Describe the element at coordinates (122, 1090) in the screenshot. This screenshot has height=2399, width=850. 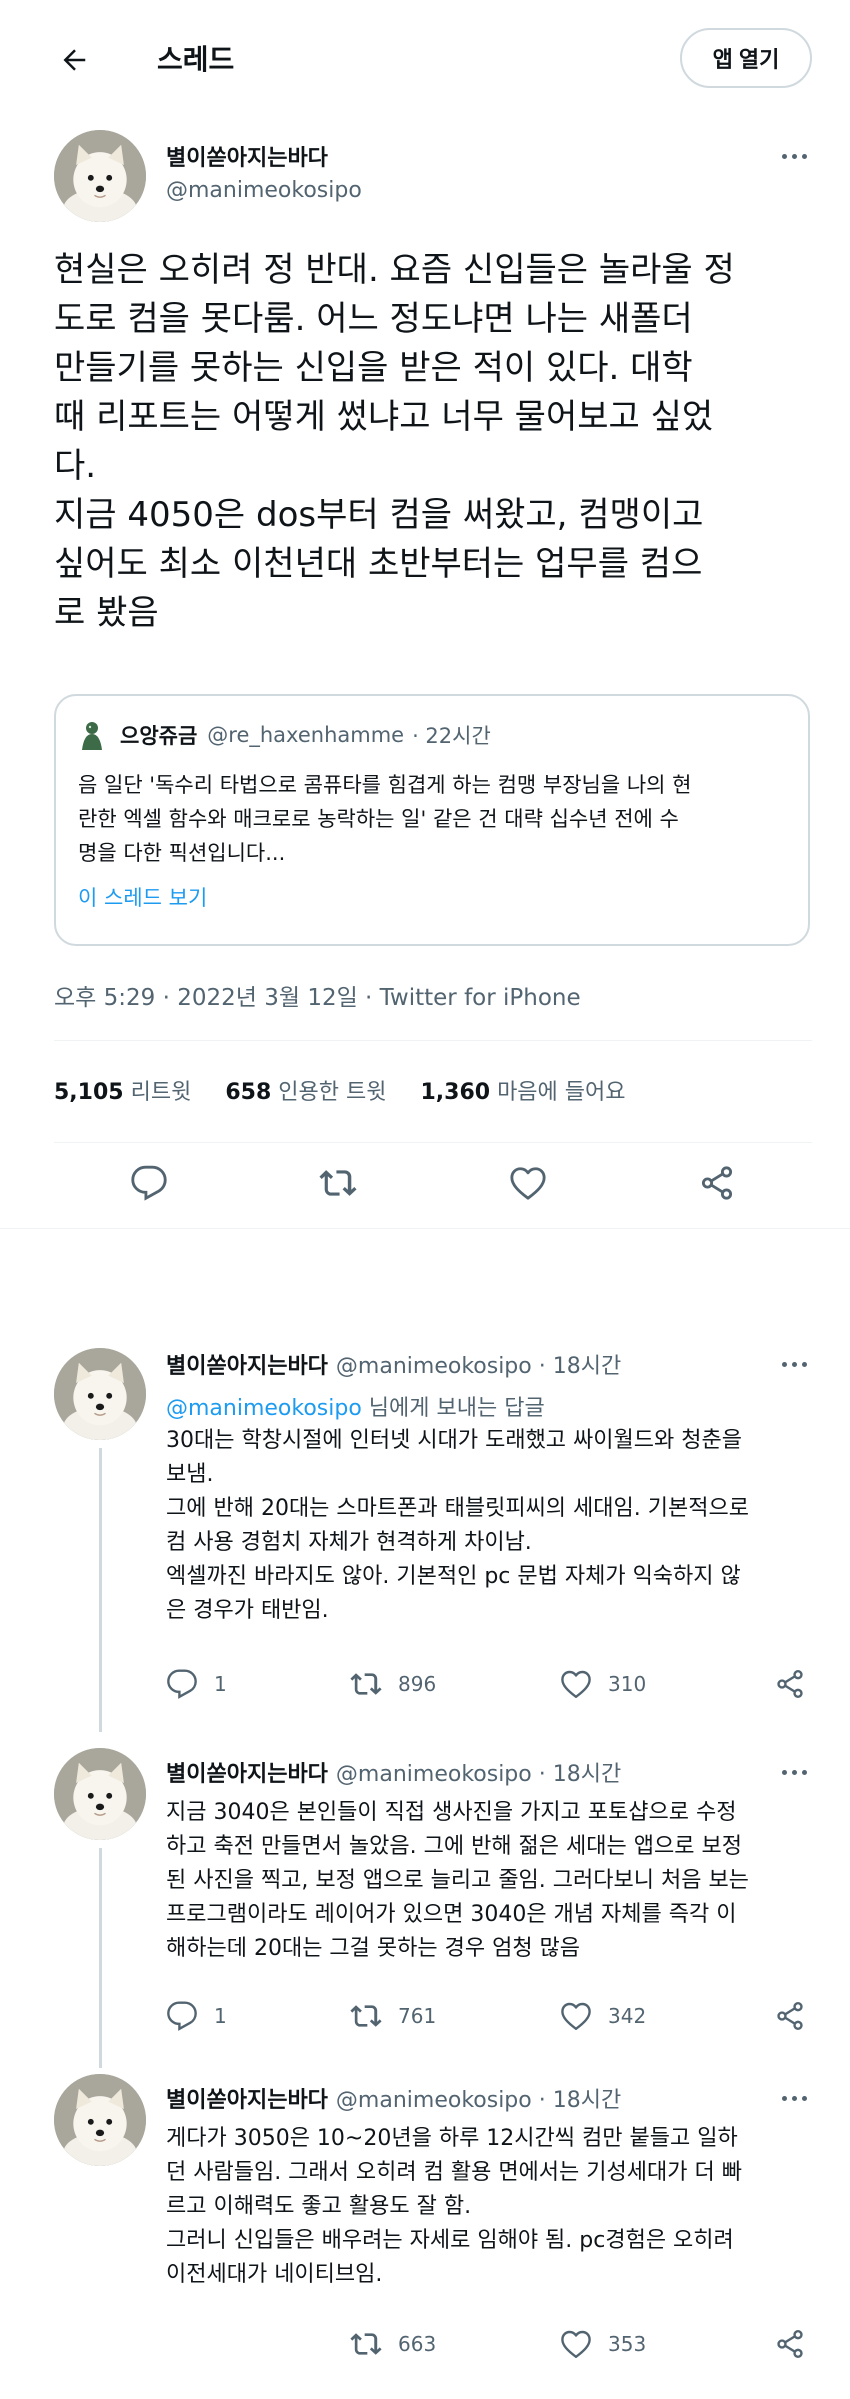
I see `retweets-stat: 5,105 리트윗` at that location.